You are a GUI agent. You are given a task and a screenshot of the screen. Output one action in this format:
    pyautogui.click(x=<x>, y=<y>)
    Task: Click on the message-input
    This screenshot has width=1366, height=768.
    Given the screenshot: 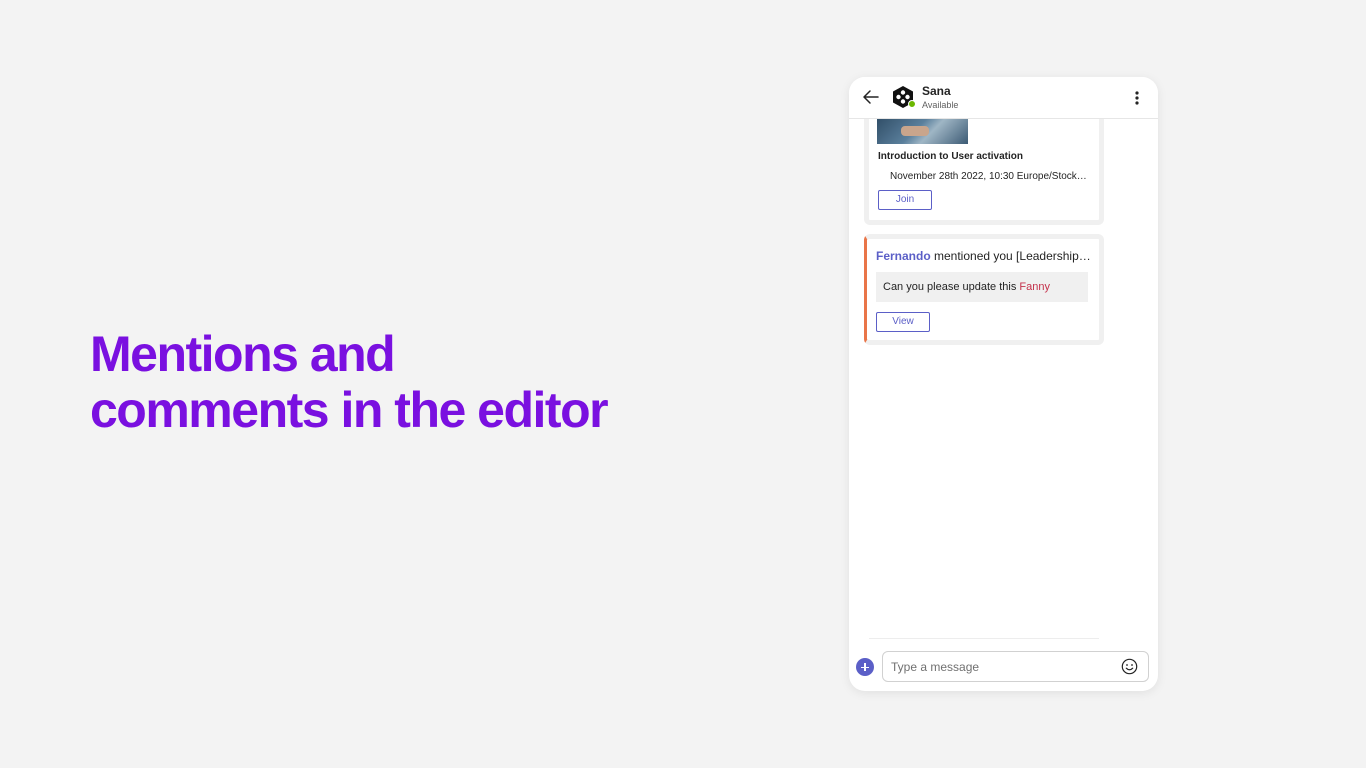 What is the action you would take?
    pyautogui.click(x=1001, y=666)
    